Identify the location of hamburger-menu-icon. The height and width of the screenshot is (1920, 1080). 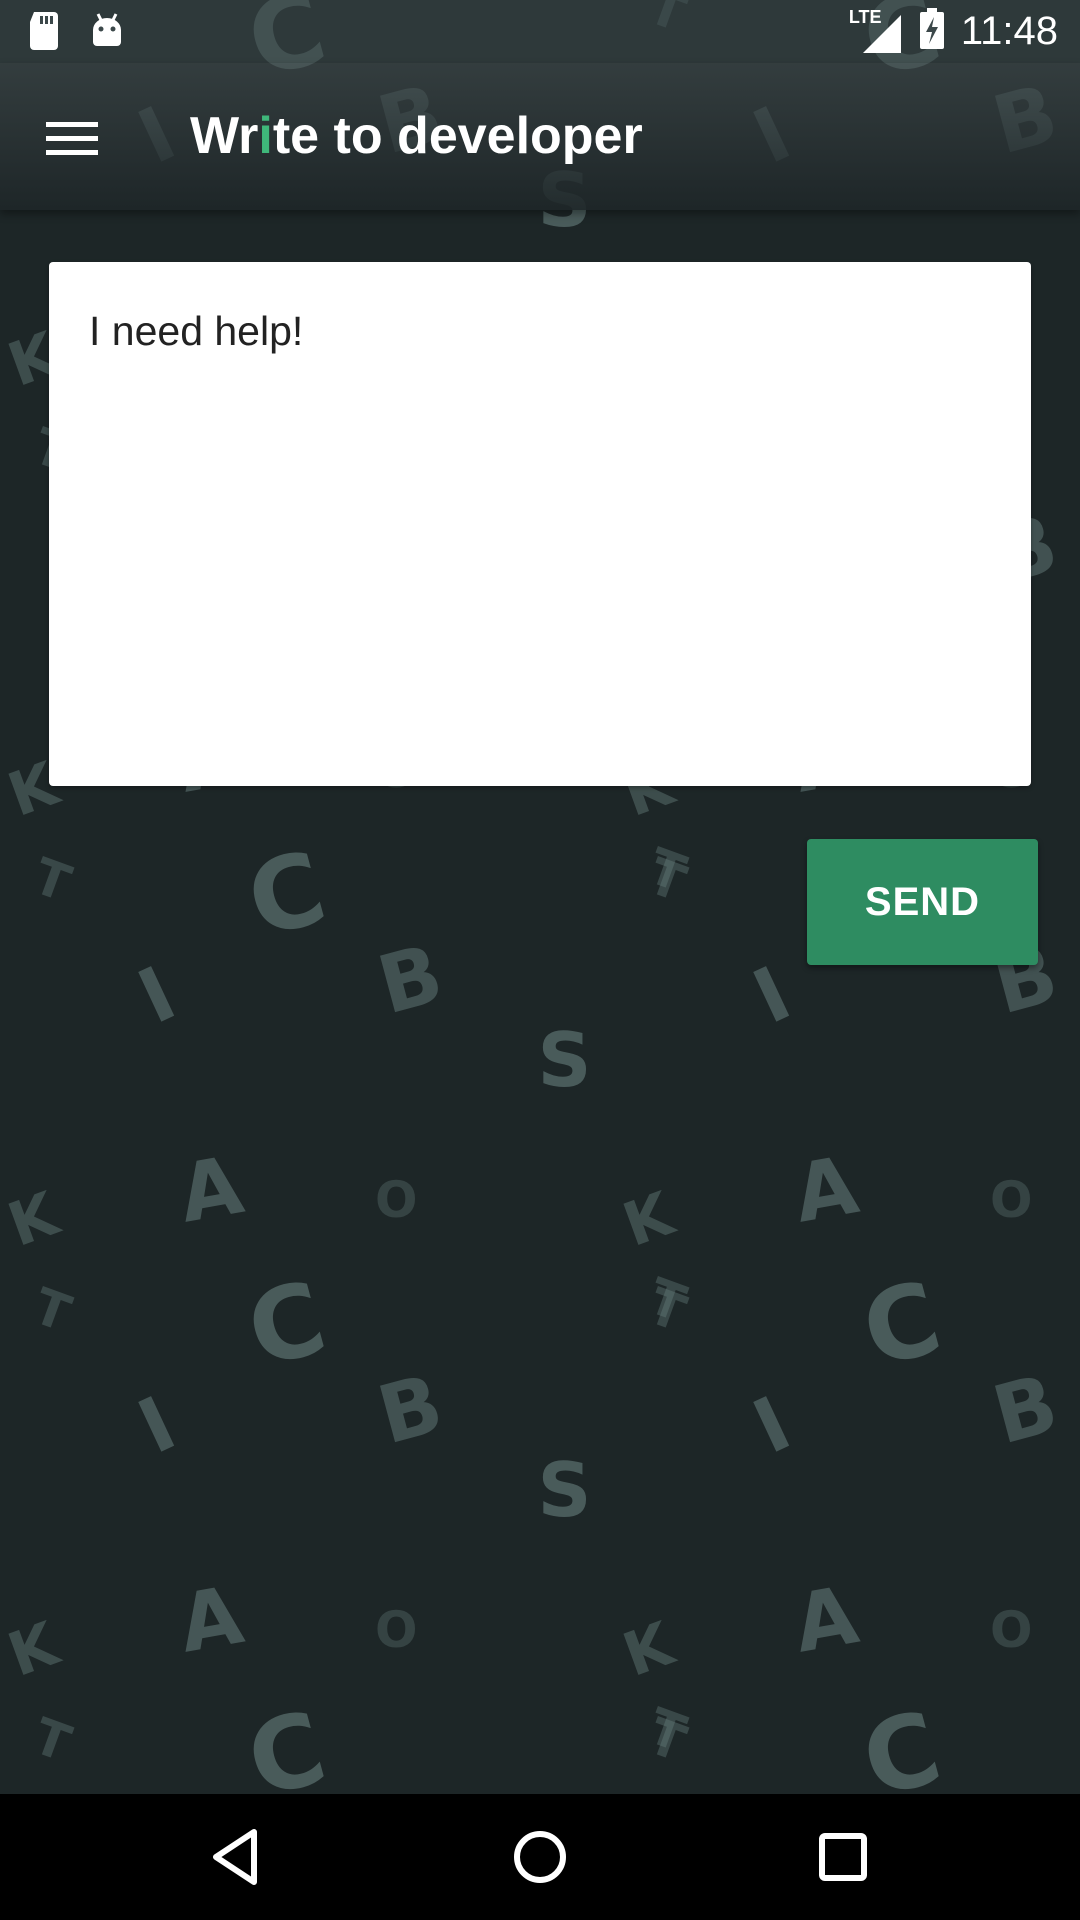
(72, 139).